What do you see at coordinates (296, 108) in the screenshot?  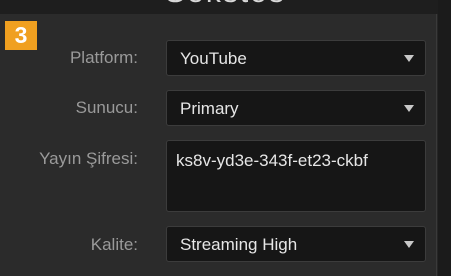 I see `server-dropdown: Primary` at bounding box center [296, 108].